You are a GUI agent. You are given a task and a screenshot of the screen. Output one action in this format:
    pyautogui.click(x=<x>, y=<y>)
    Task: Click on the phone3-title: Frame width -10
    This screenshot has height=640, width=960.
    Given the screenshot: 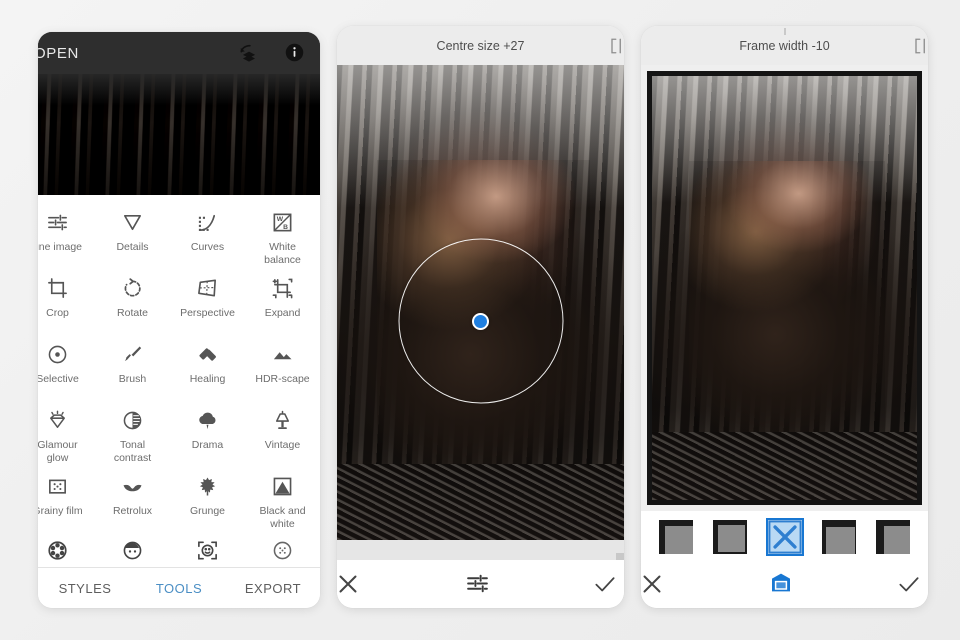 What is the action you would take?
    pyautogui.click(x=784, y=45)
    